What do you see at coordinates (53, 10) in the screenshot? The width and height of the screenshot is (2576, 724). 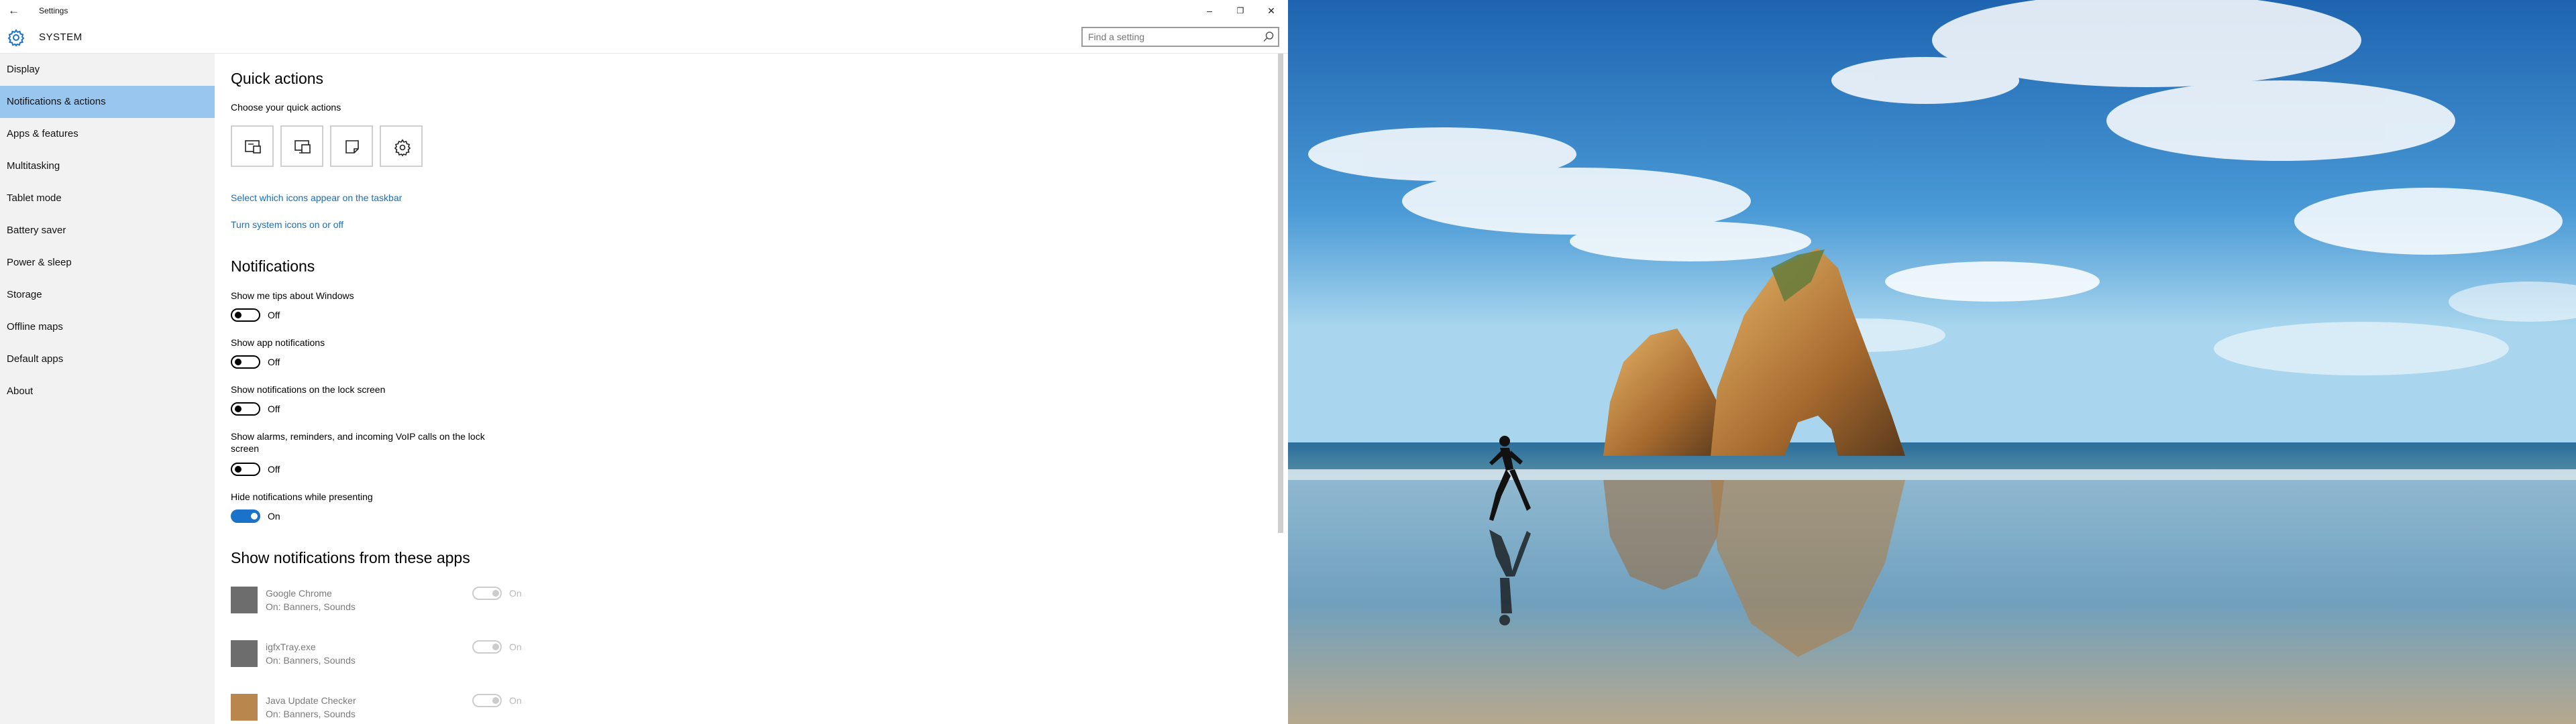 I see `window-title: Settings` at bounding box center [53, 10].